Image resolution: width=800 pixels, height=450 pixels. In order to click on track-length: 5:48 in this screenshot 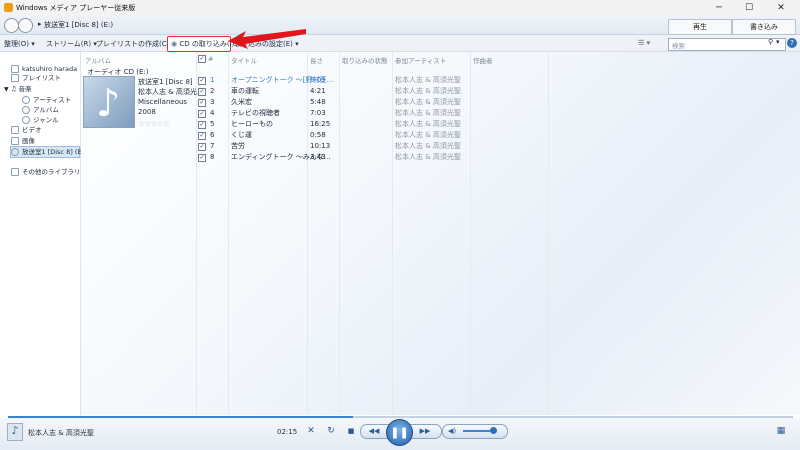, I will do `click(318, 102)`.